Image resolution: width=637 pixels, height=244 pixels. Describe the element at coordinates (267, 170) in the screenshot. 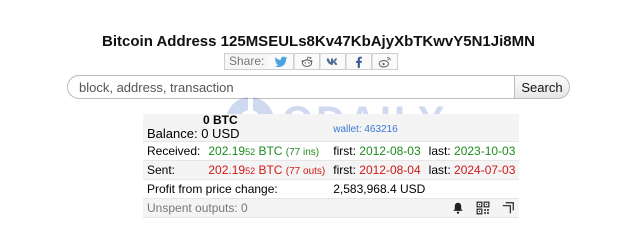

I see `sent-amount: 202.1952 BTC (77 outs)` at that location.